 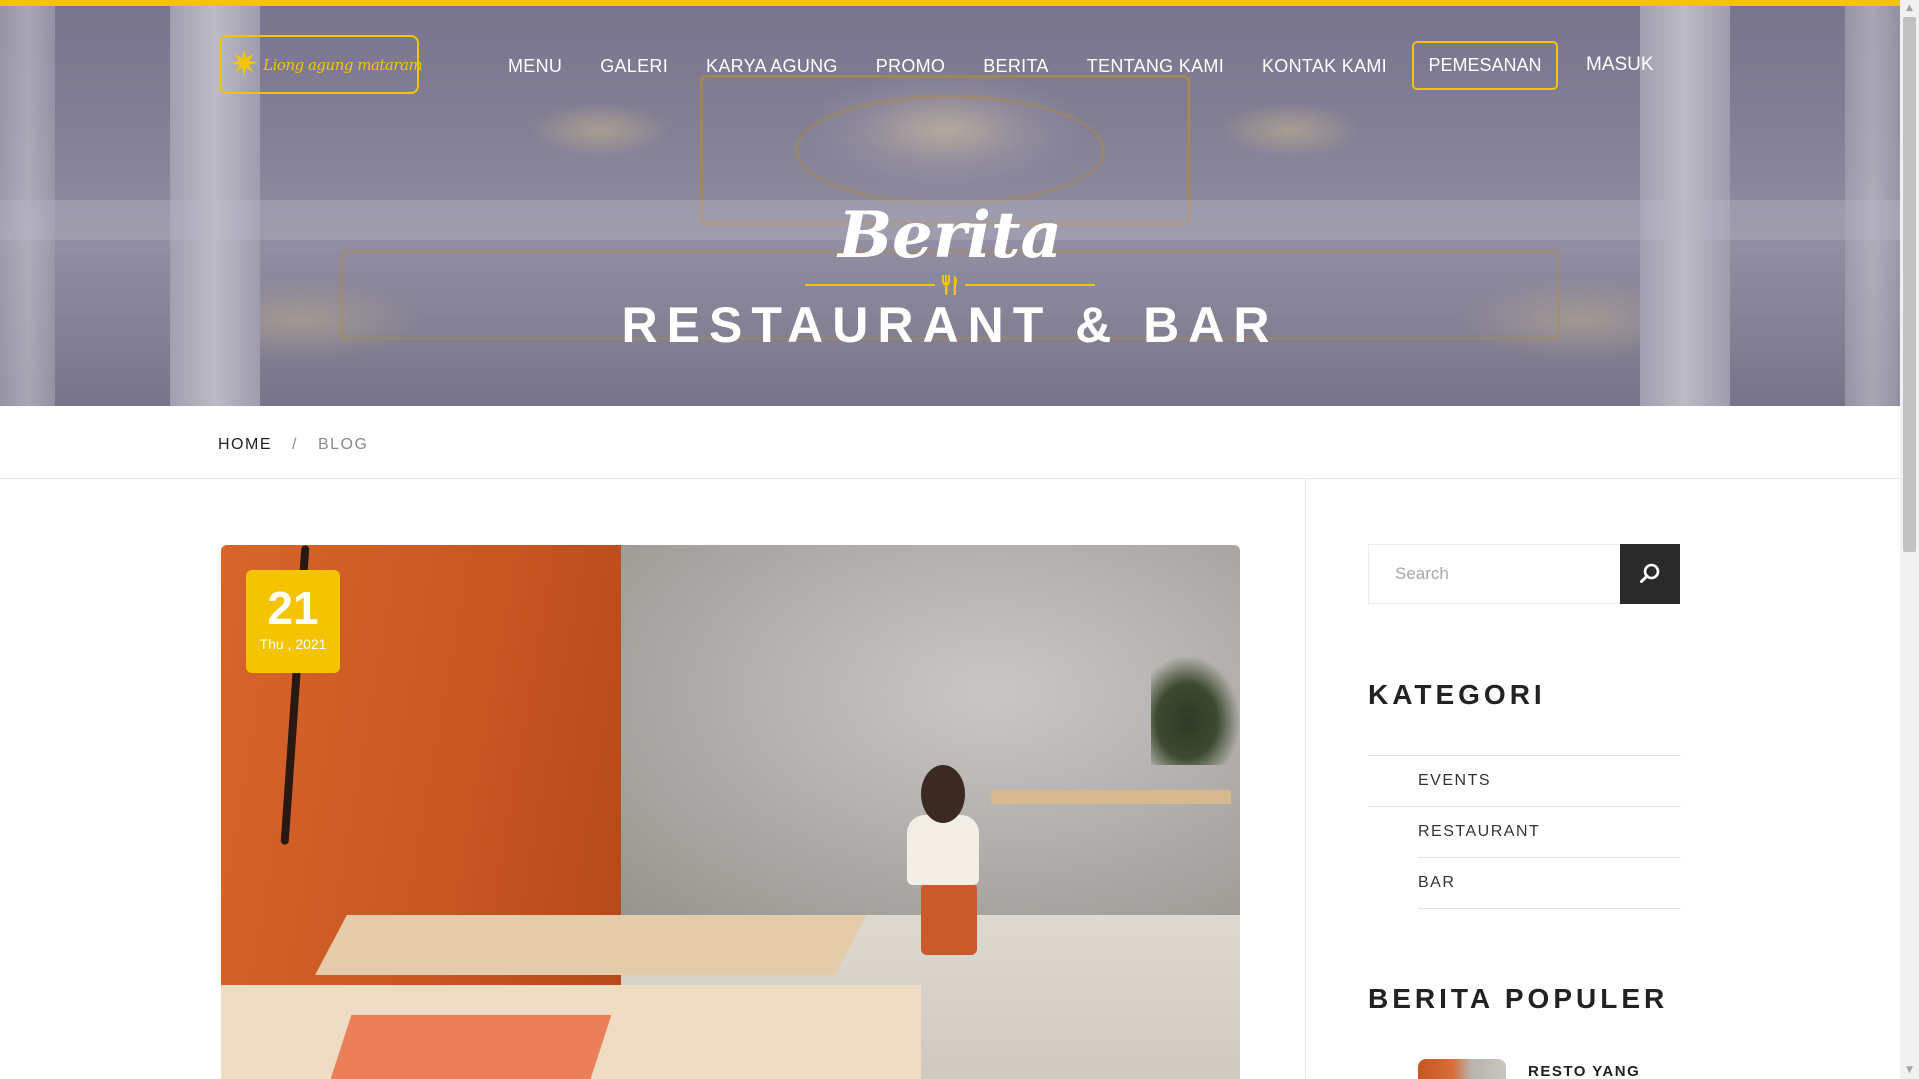 I want to click on search-input, so click(x=1494, y=574).